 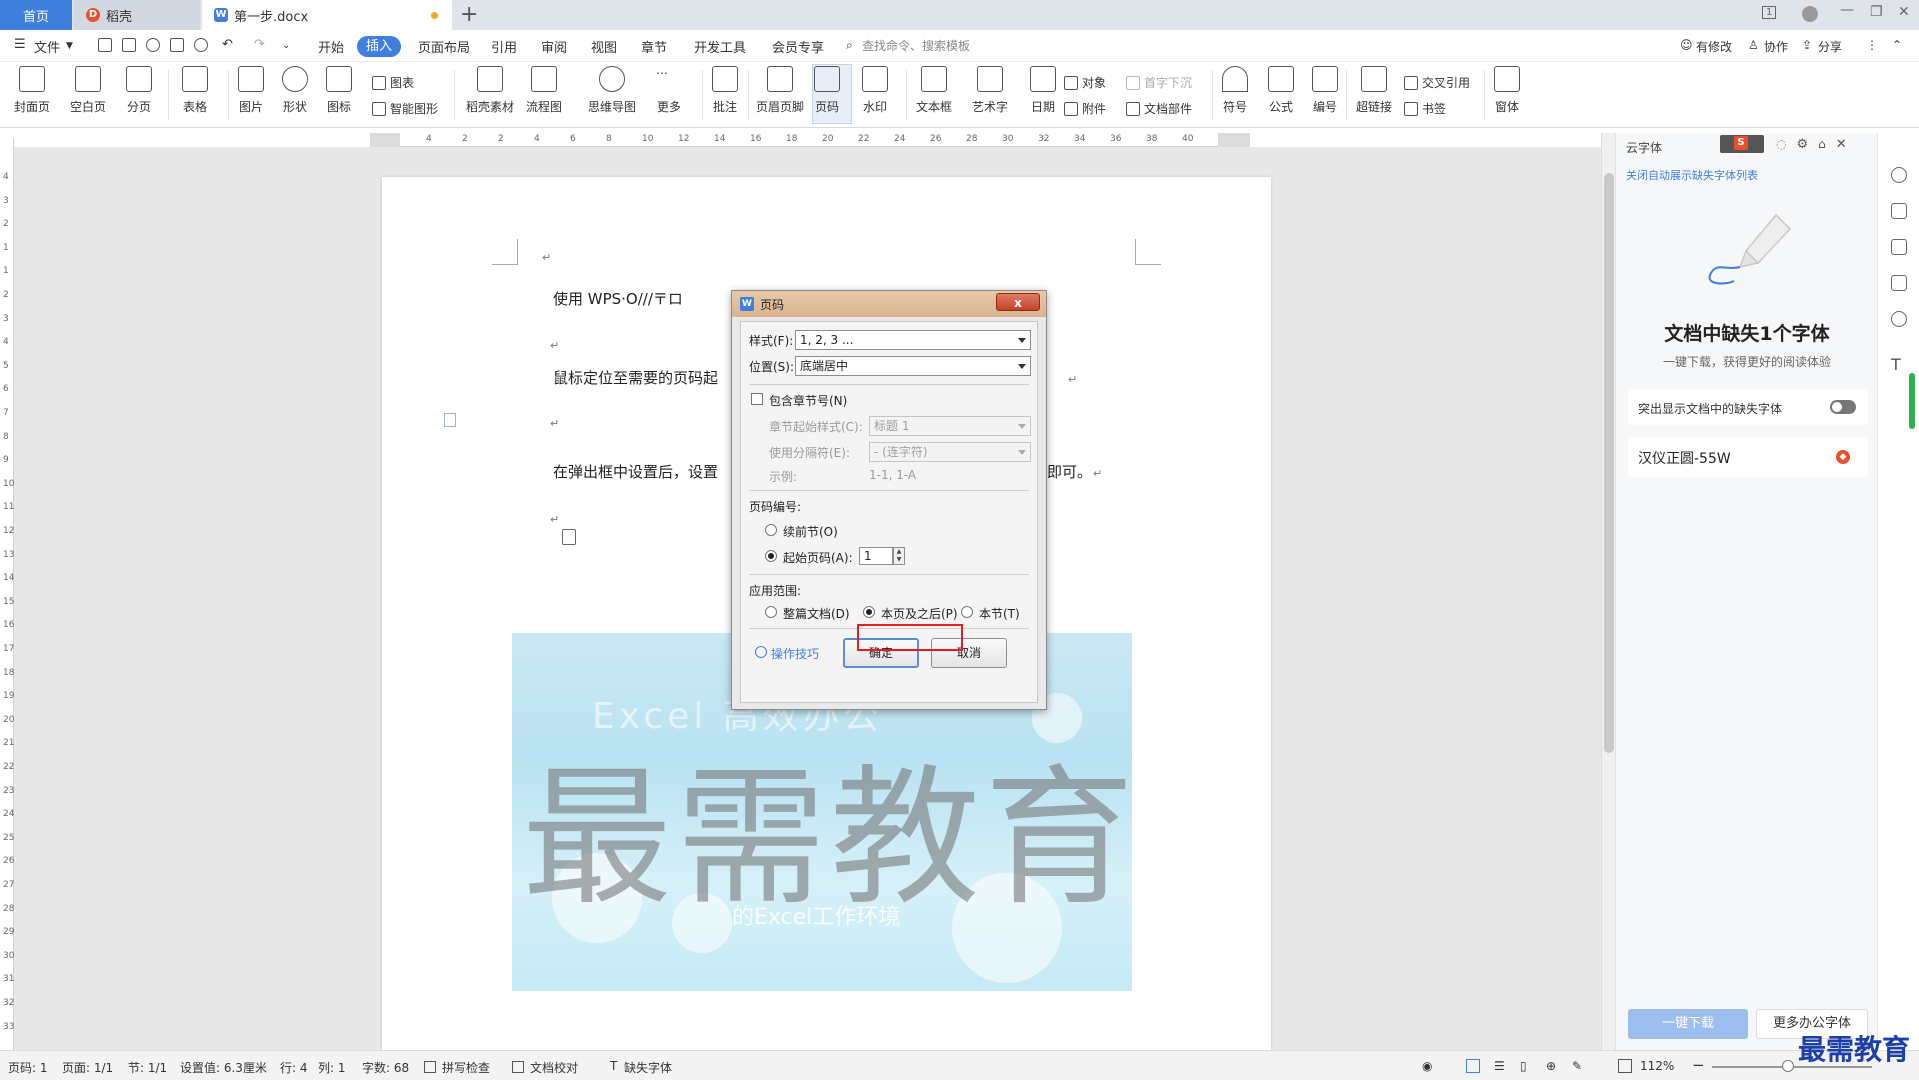 What do you see at coordinates (1841, 144) in the screenshot?
I see `close-panel-icon: ✕` at bounding box center [1841, 144].